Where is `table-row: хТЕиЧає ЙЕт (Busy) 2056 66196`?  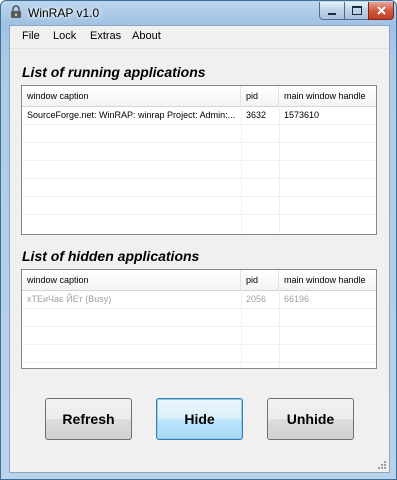
table-row: хТЕиЧає ЙЕт (Busy) 2056 66196 is located at coordinates (199, 299).